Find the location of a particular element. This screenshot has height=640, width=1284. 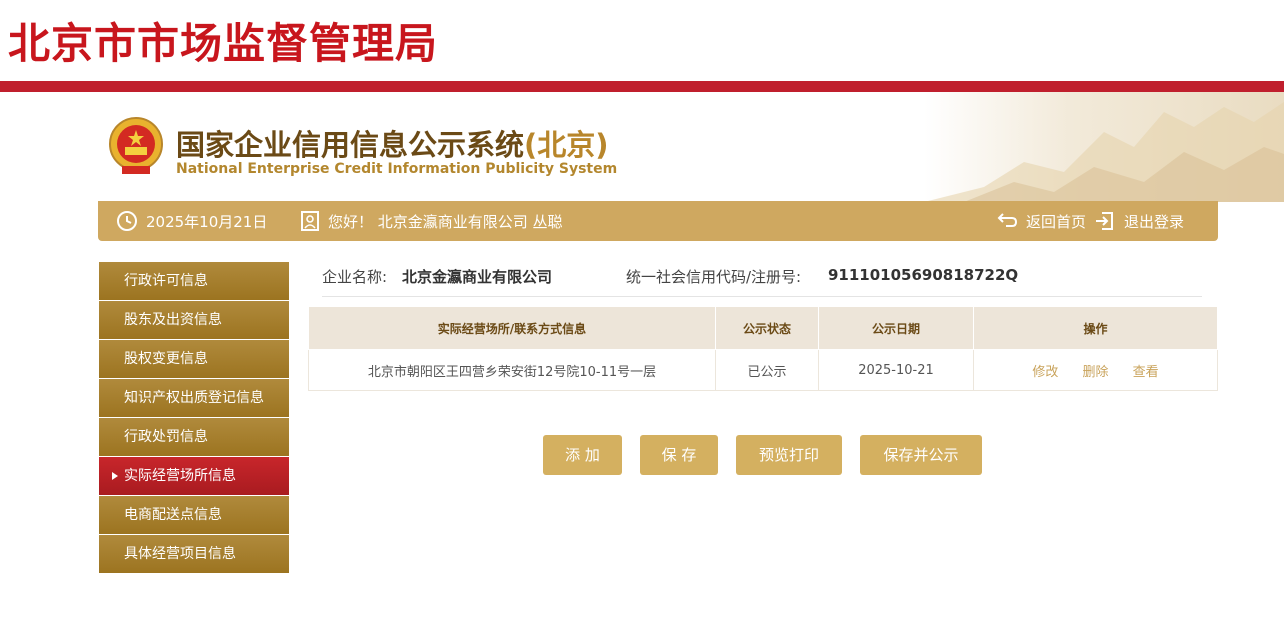

user-info-bar: 2025年10月21日 您好！ 北京金瀛商业有限公司 丛聪 返回首页 退出登录 is located at coordinates (658, 221).